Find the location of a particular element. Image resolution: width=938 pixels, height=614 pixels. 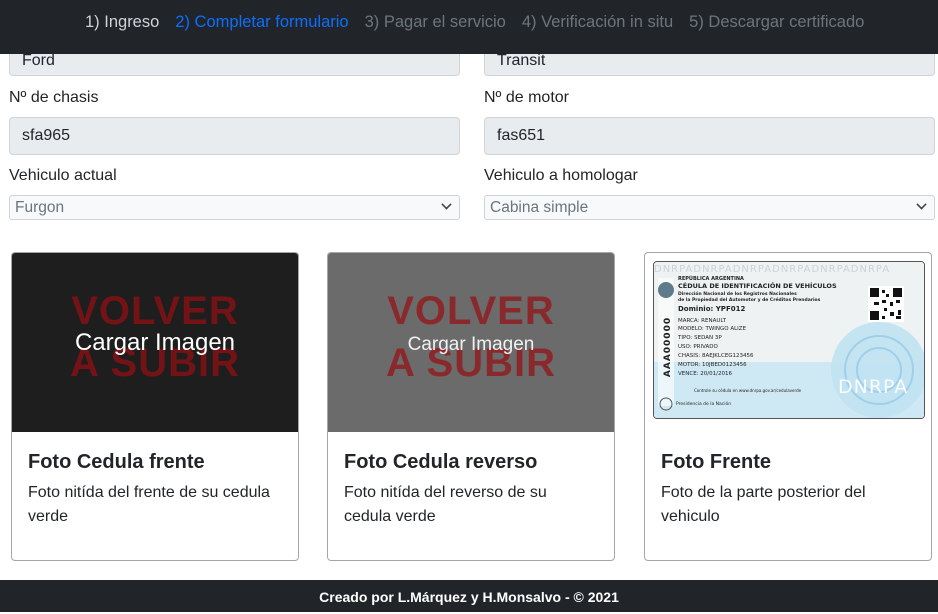

upload-area-cedula-reverso: VOLVER A SUBIR Cargar Imagen is located at coordinates (471, 342).